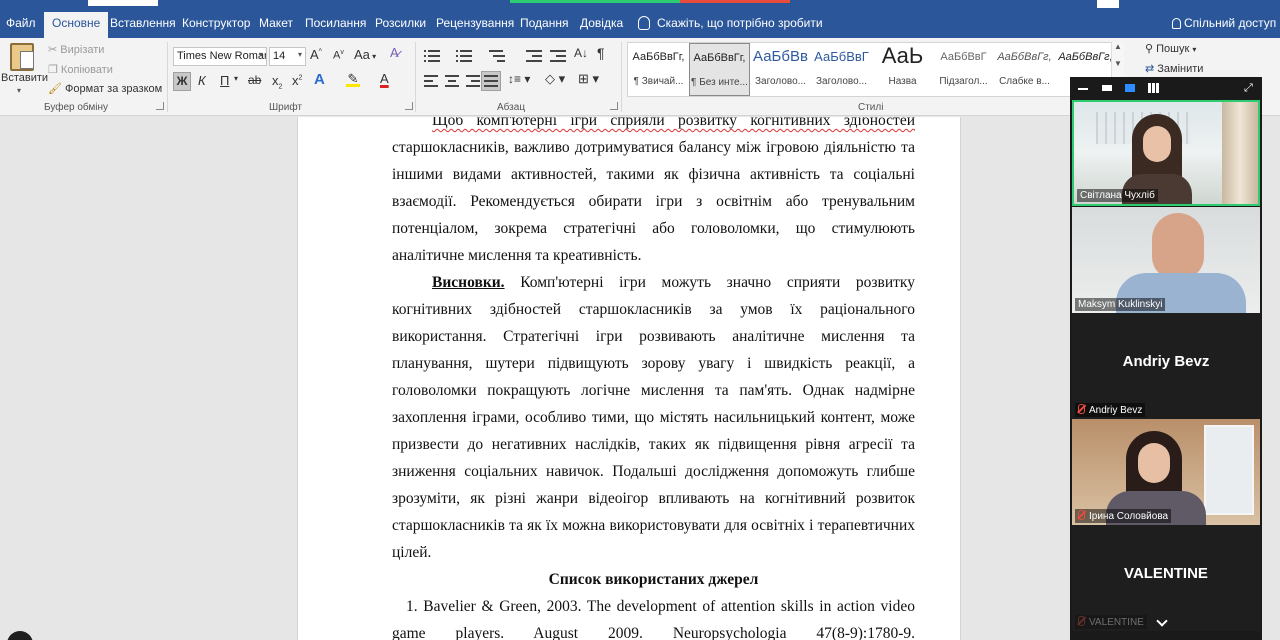 This screenshot has height=640, width=1280. I want to click on line-spacing-icon: ↕≡ ▾, so click(519, 79).